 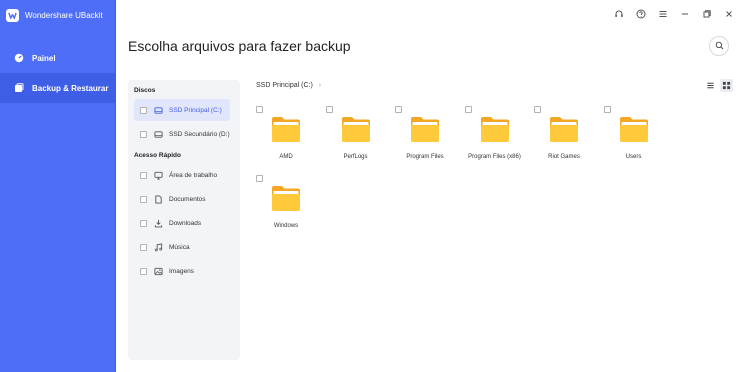 What do you see at coordinates (158, 223) in the screenshot?
I see `download-icon` at bounding box center [158, 223].